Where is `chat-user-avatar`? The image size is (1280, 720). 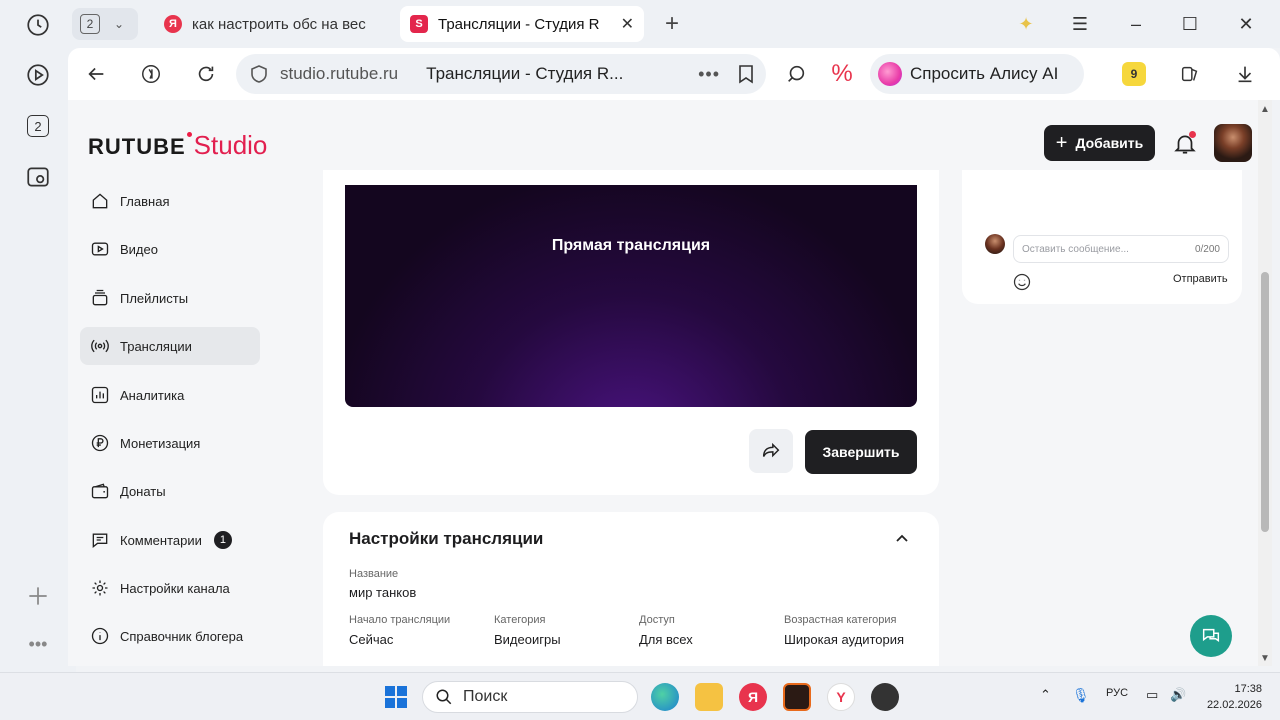 chat-user-avatar is located at coordinates (995, 244).